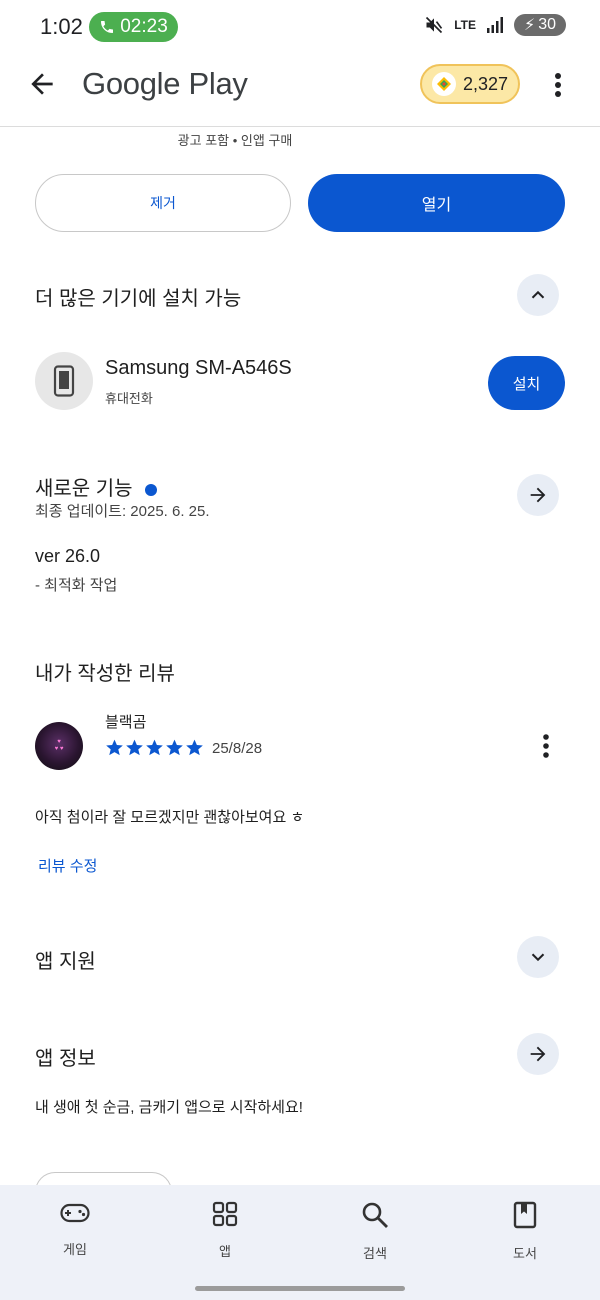  What do you see at coordinates (300, 1288) in the screenshot?
I see `home-gesture-bar` at bounding box center [300, 1288].